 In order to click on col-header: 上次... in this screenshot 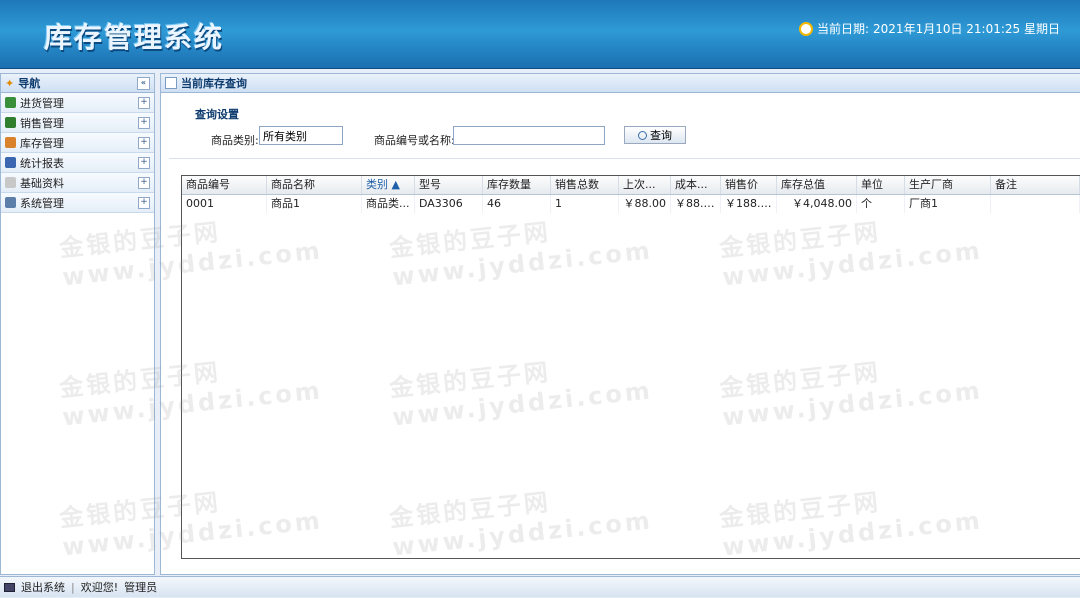, I will do `click(645, 185)`.